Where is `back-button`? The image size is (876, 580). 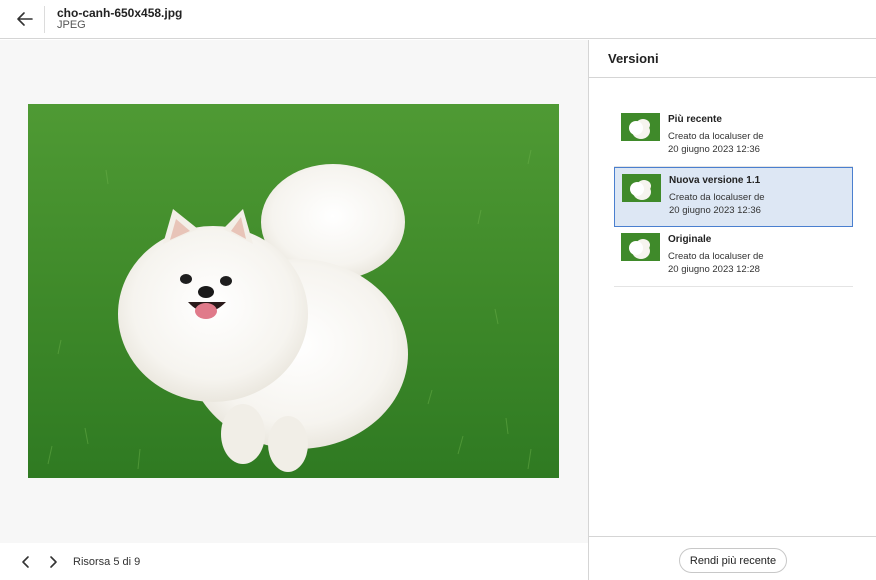 back-button is located at coordinates (25, 19).